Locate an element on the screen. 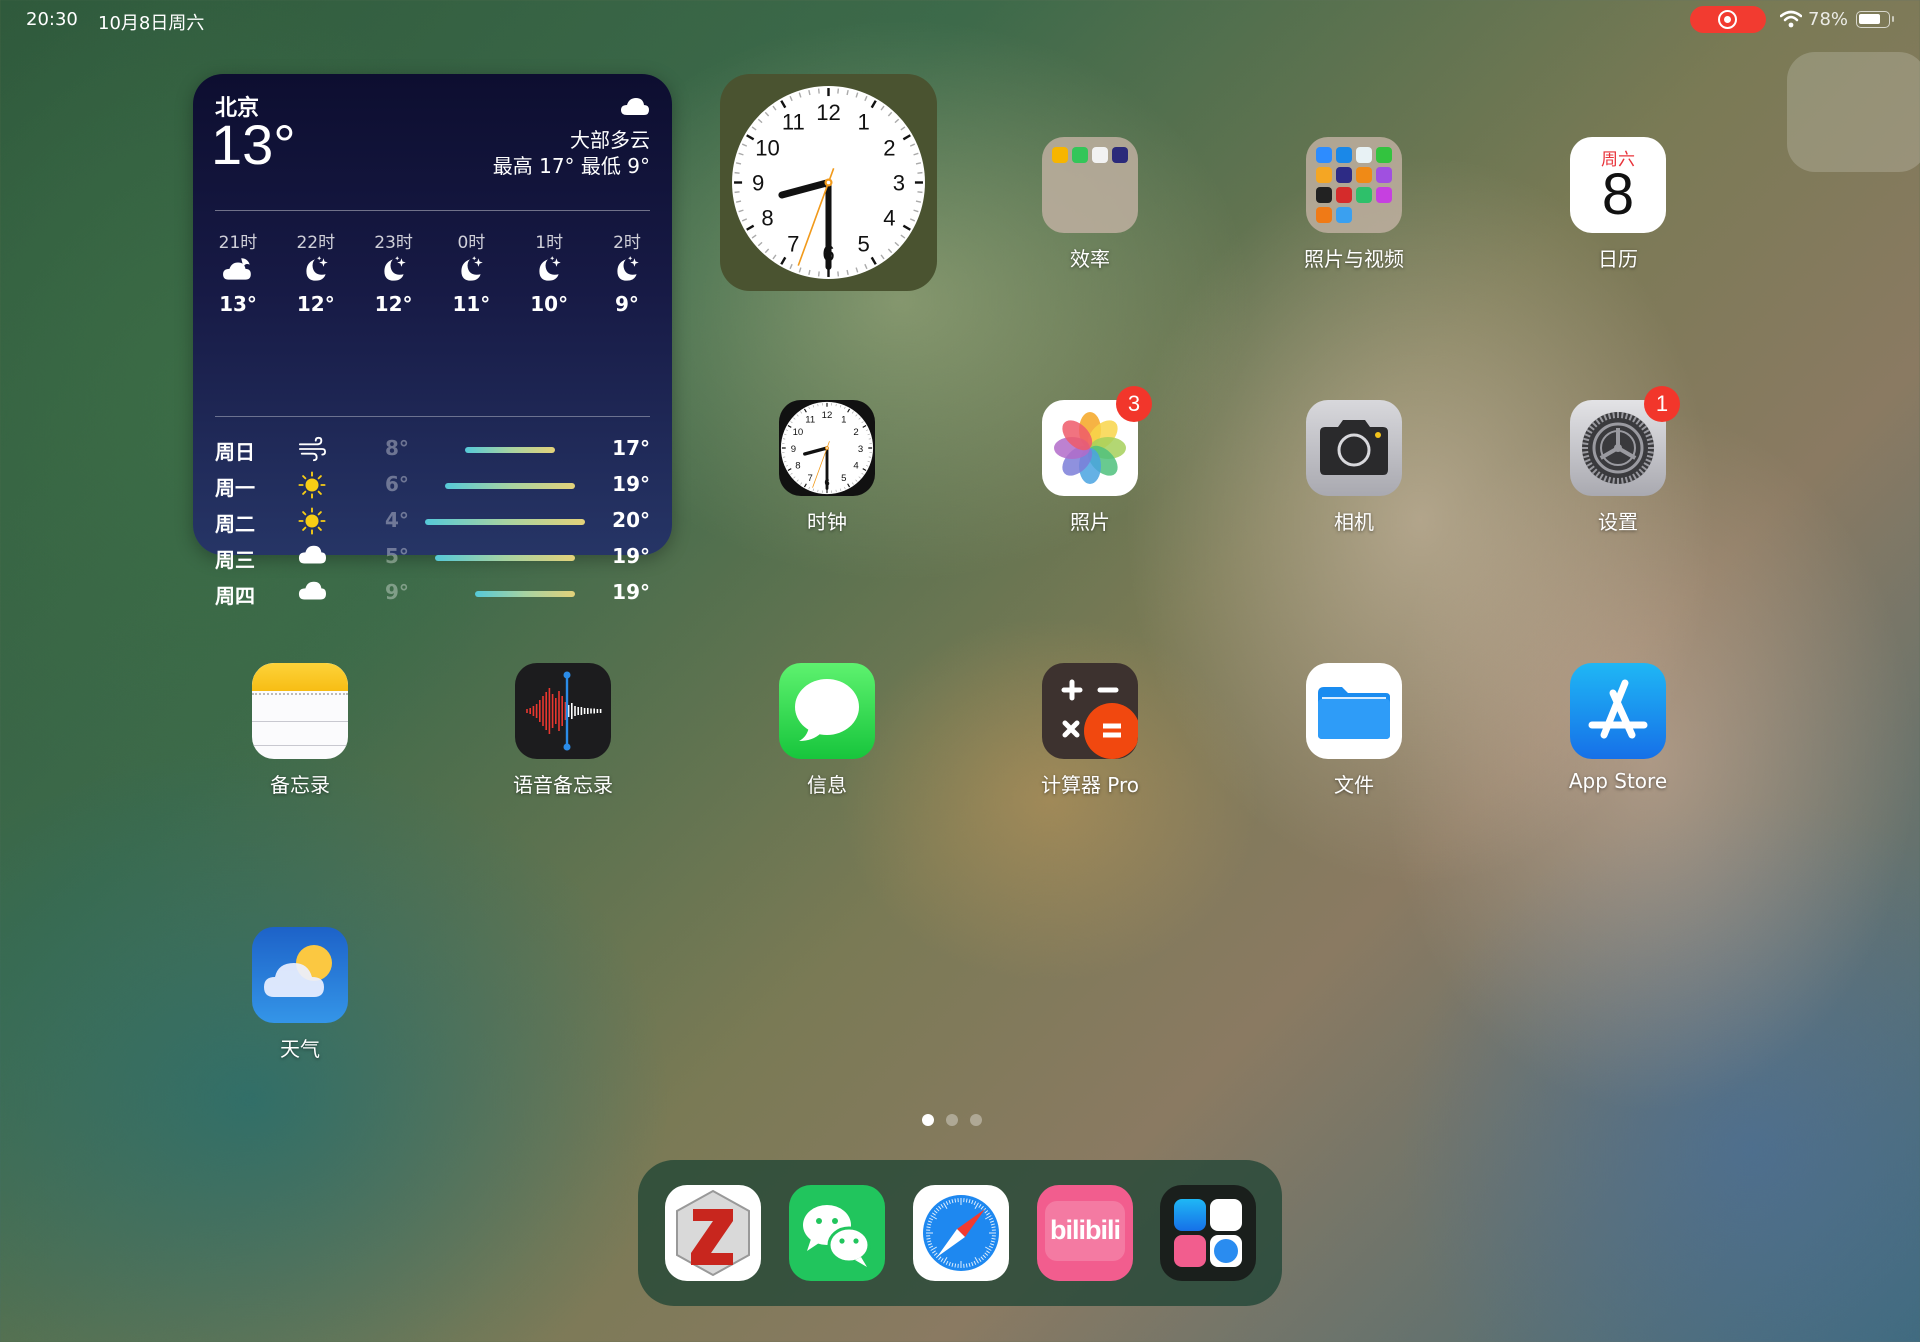  day-label: 周一 is located at coordinates (235, 488).